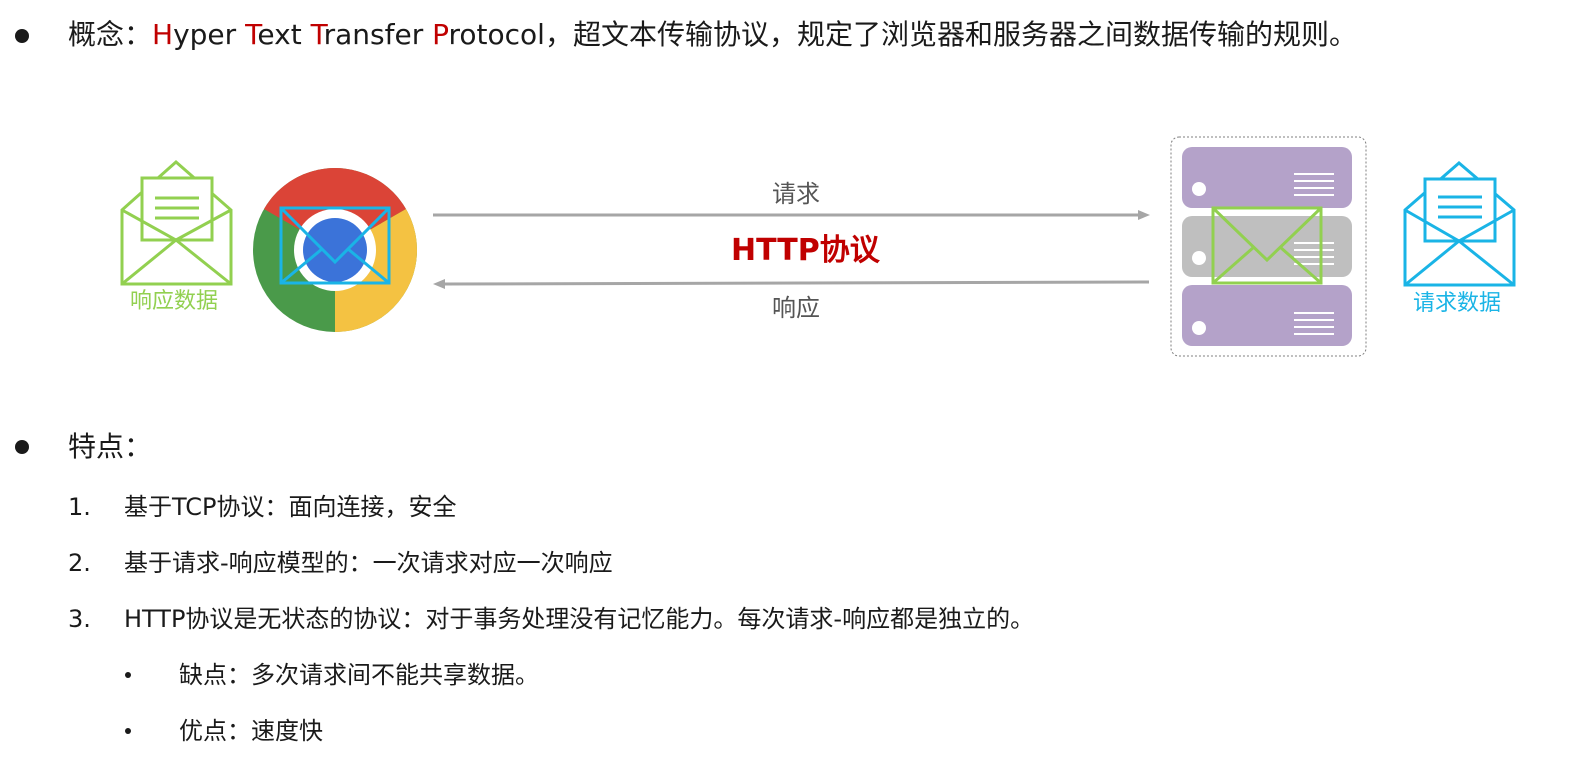  Describe the element at coordinates (791, 284) in the screenshot. I see `response-arrow` at that location.